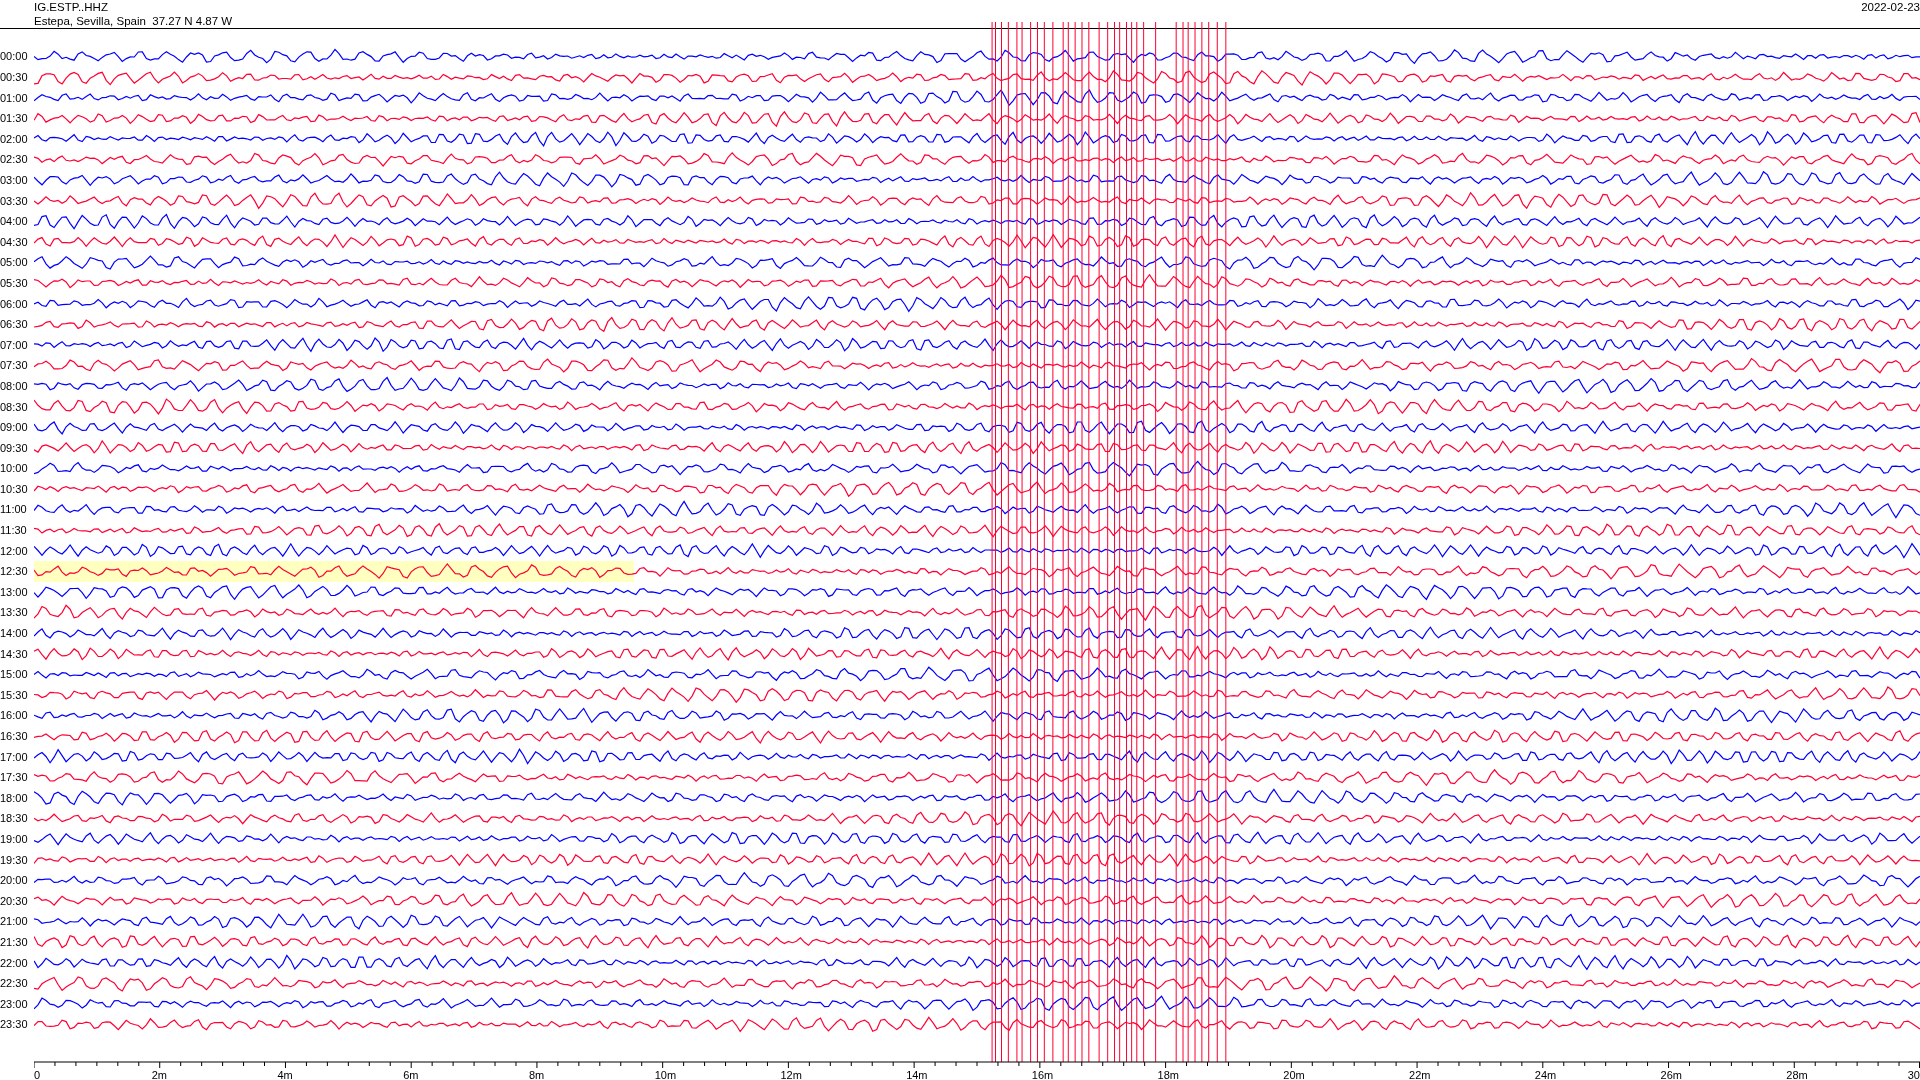  I want to click on axis-tick-label: 0, so click(37, 1074).